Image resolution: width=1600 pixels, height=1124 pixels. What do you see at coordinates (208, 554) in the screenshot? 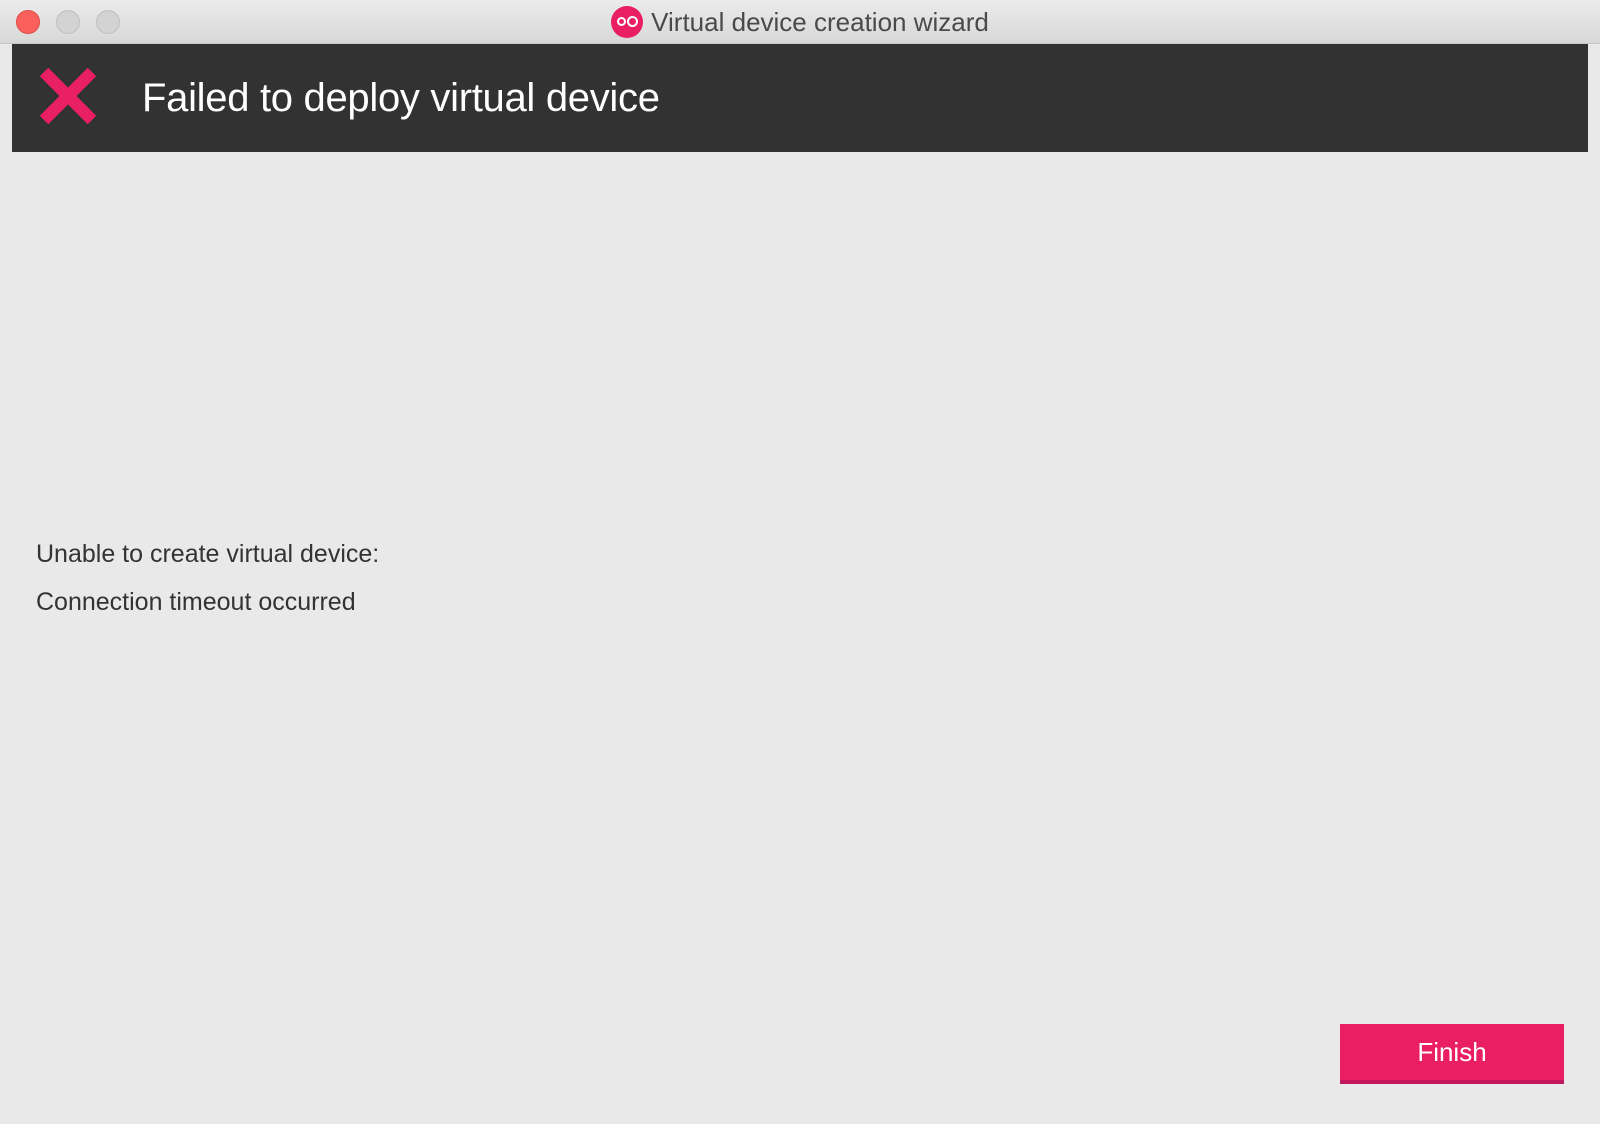
I see `error-message-label: Unable to create virtual device:` at bounding box center [208, 554].